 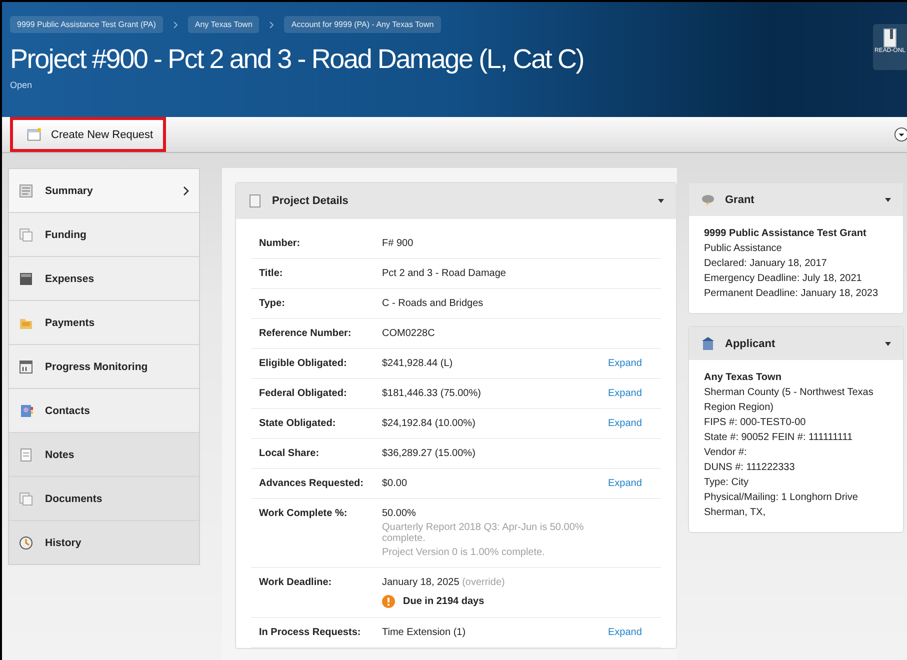 What do you see at coordinates (298, 423) in the screenshot?
I see `field-label: State Obligated:` at bounding box center [298, 423].